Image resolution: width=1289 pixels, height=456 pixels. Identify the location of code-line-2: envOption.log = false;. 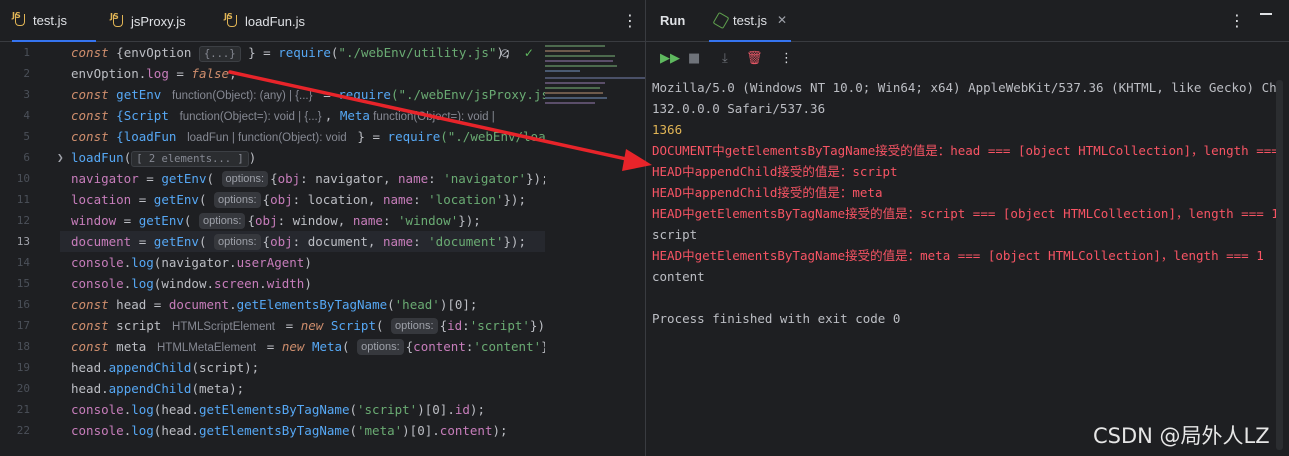
(154, 73).